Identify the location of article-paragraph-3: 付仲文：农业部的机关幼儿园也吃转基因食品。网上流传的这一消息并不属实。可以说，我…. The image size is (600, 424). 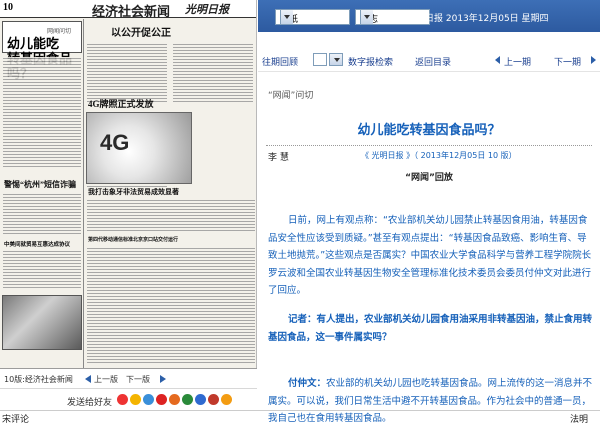
(431, 399).